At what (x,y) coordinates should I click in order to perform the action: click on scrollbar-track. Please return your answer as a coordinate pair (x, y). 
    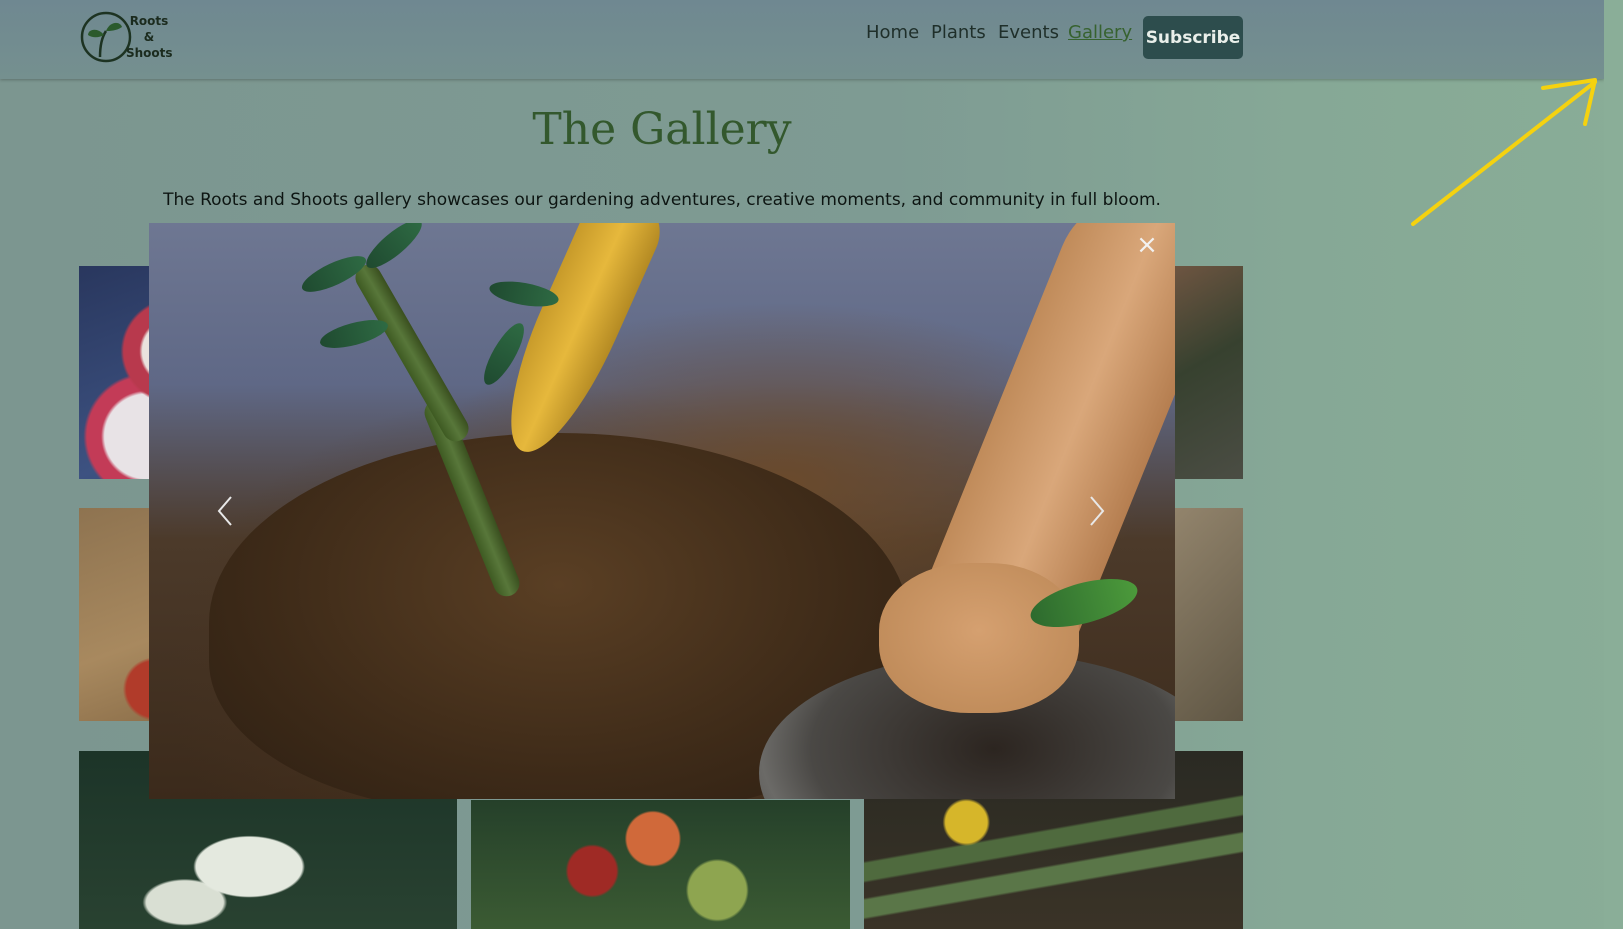
    Looking at the image, I should click on (1613, 464).